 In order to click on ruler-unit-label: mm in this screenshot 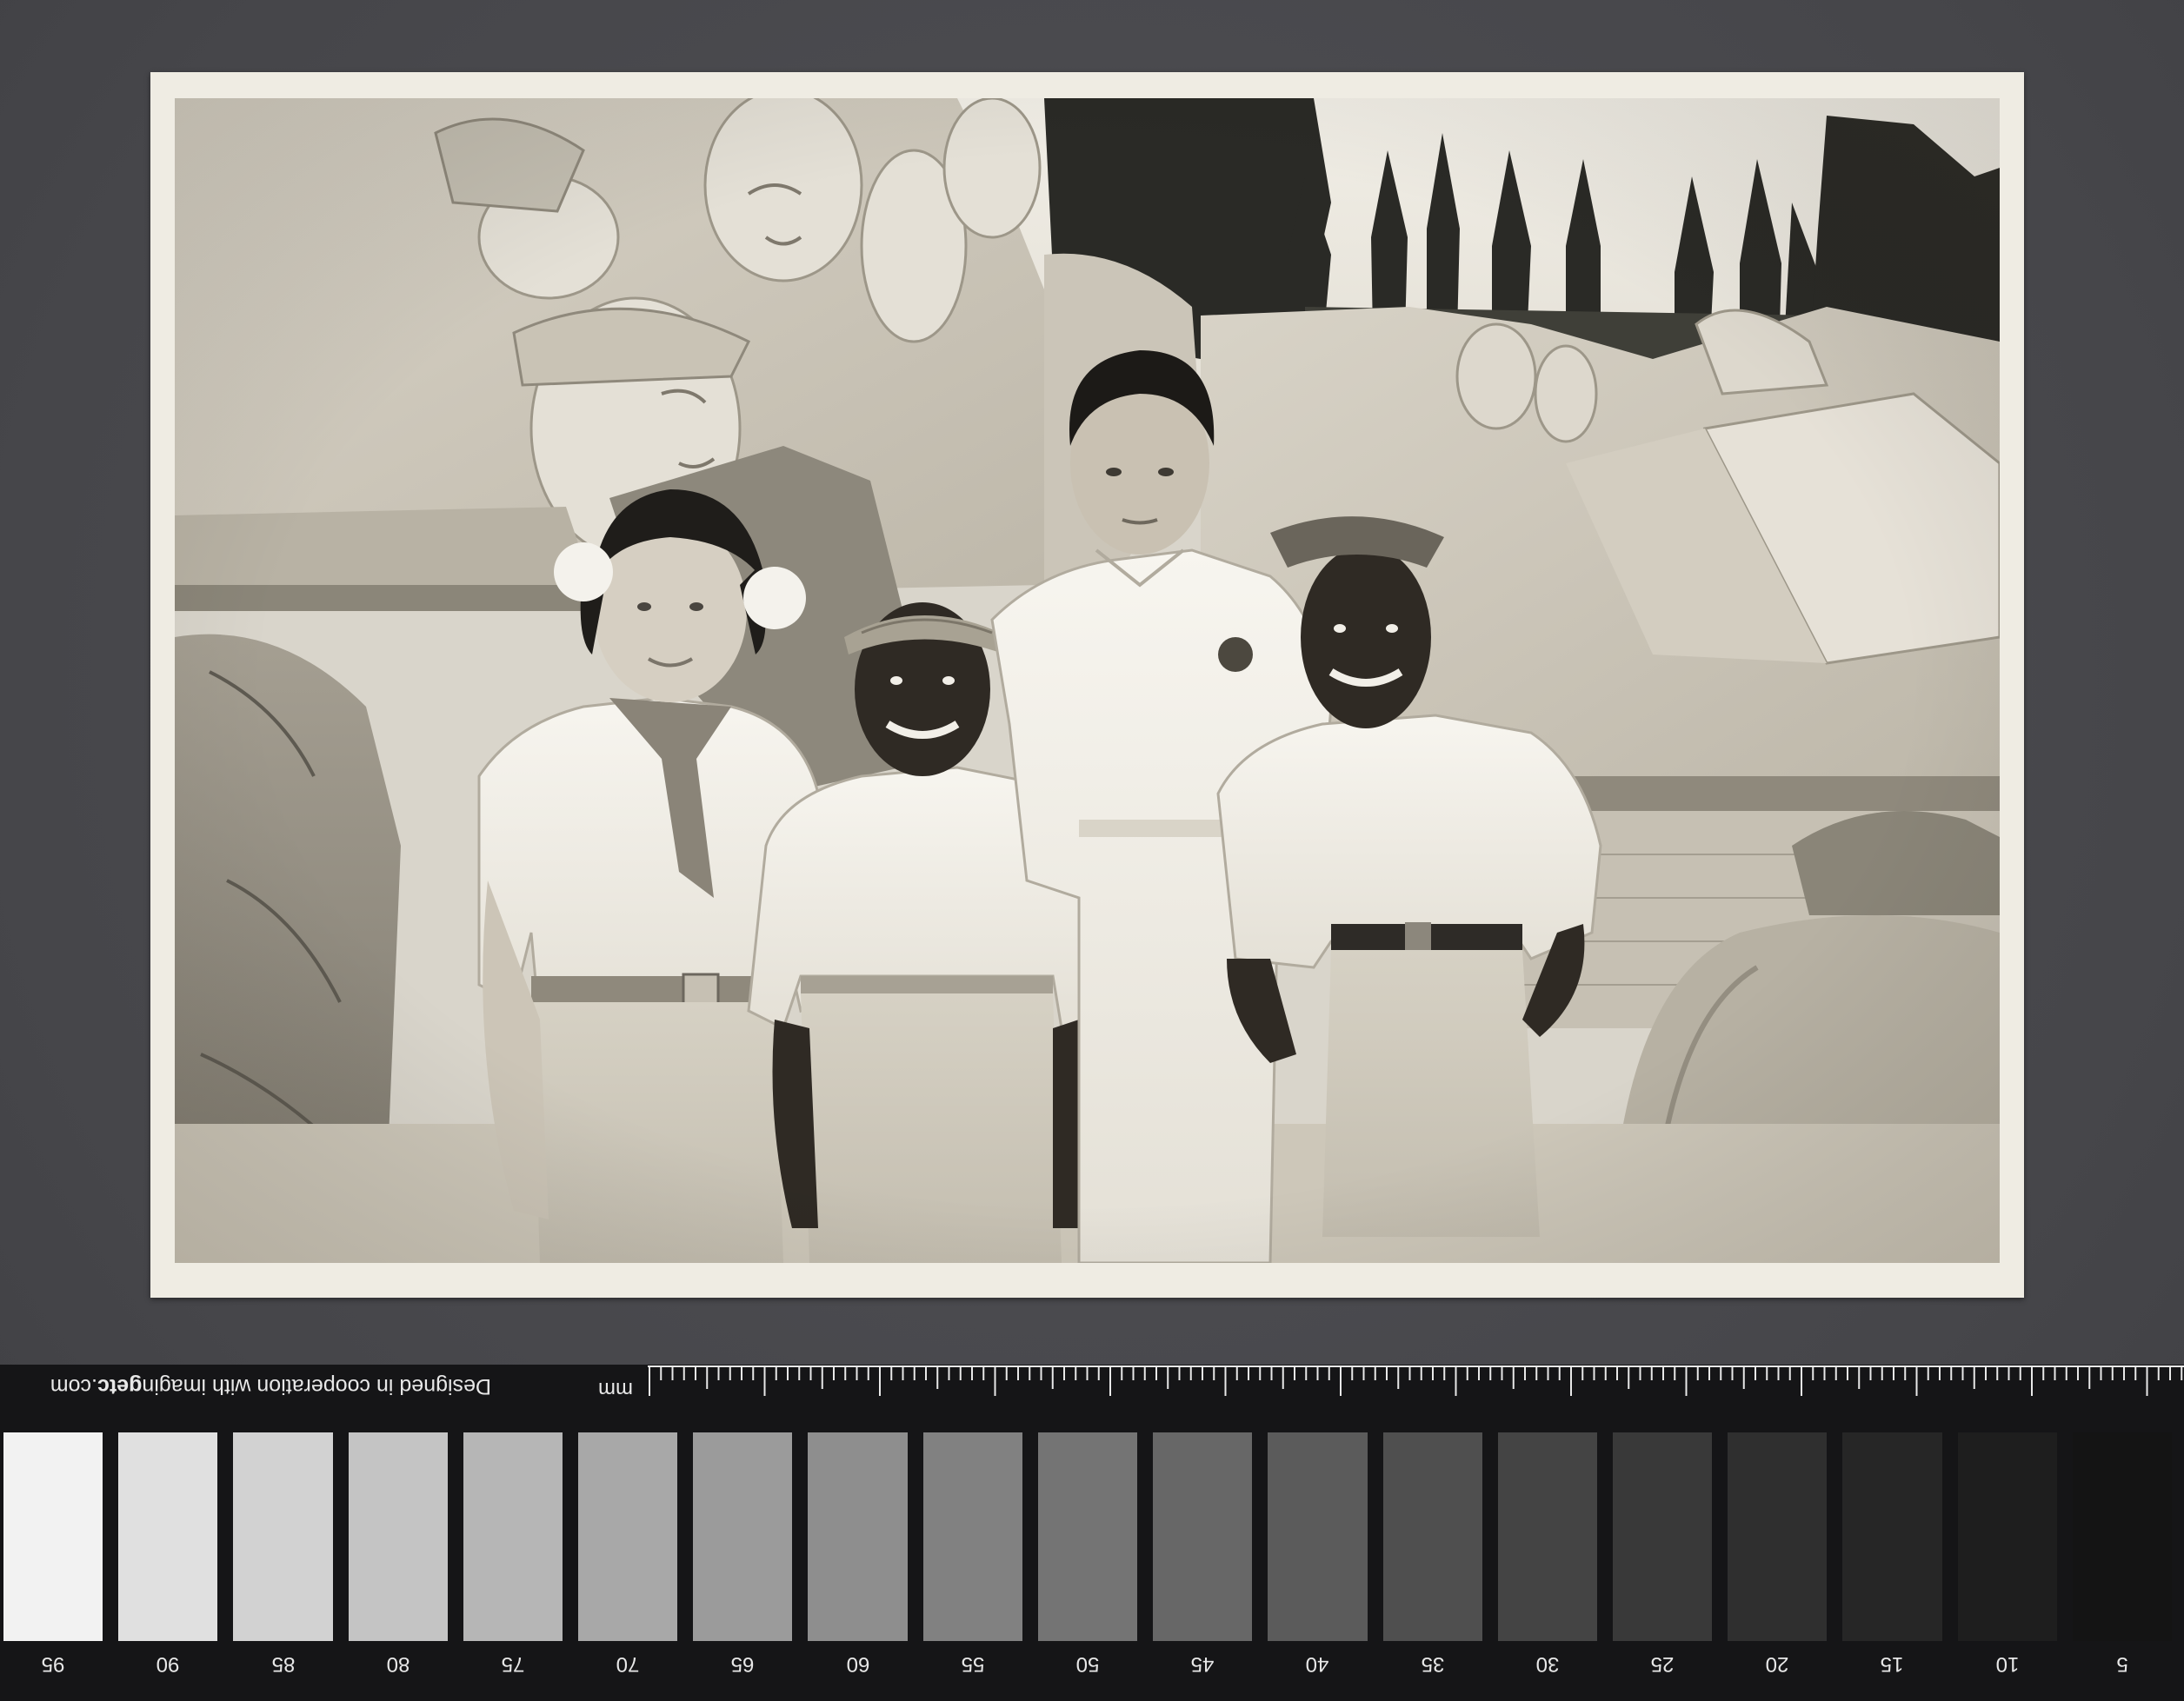, I will do `click(615, 1389)`.